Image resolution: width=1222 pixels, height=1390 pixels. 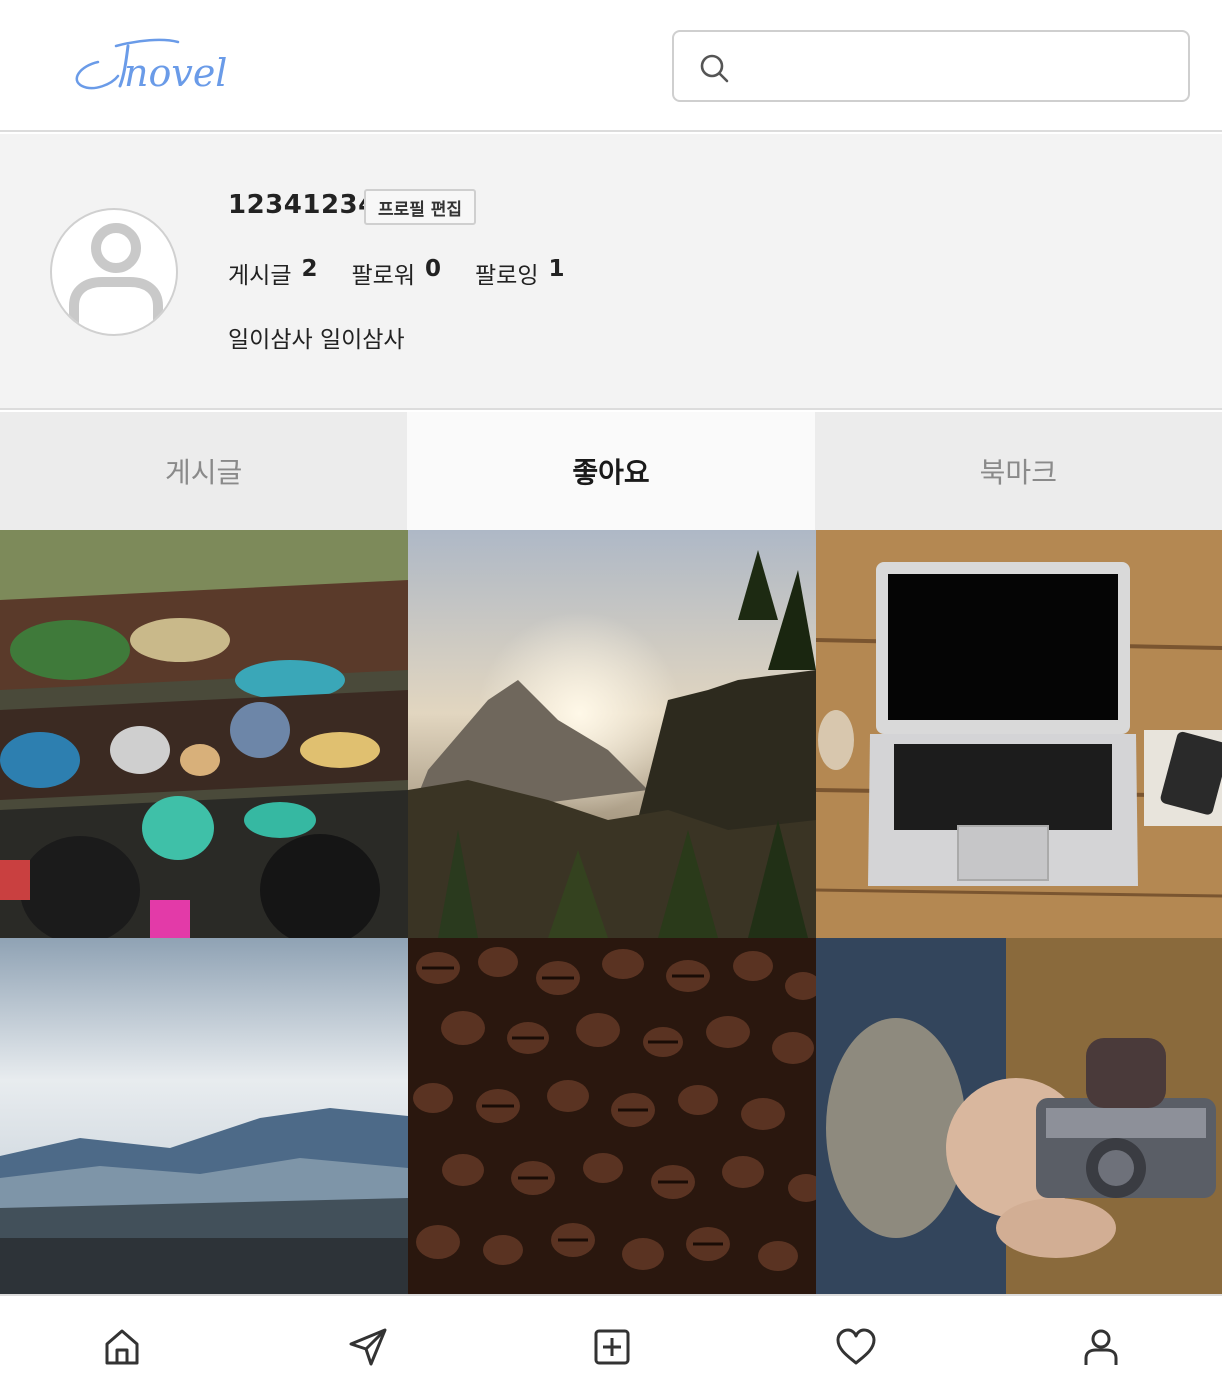 What do you see at coordinates (116, 278) in the screenshot?
I see `default-avatar-icon` at bounding box center [116, 278].